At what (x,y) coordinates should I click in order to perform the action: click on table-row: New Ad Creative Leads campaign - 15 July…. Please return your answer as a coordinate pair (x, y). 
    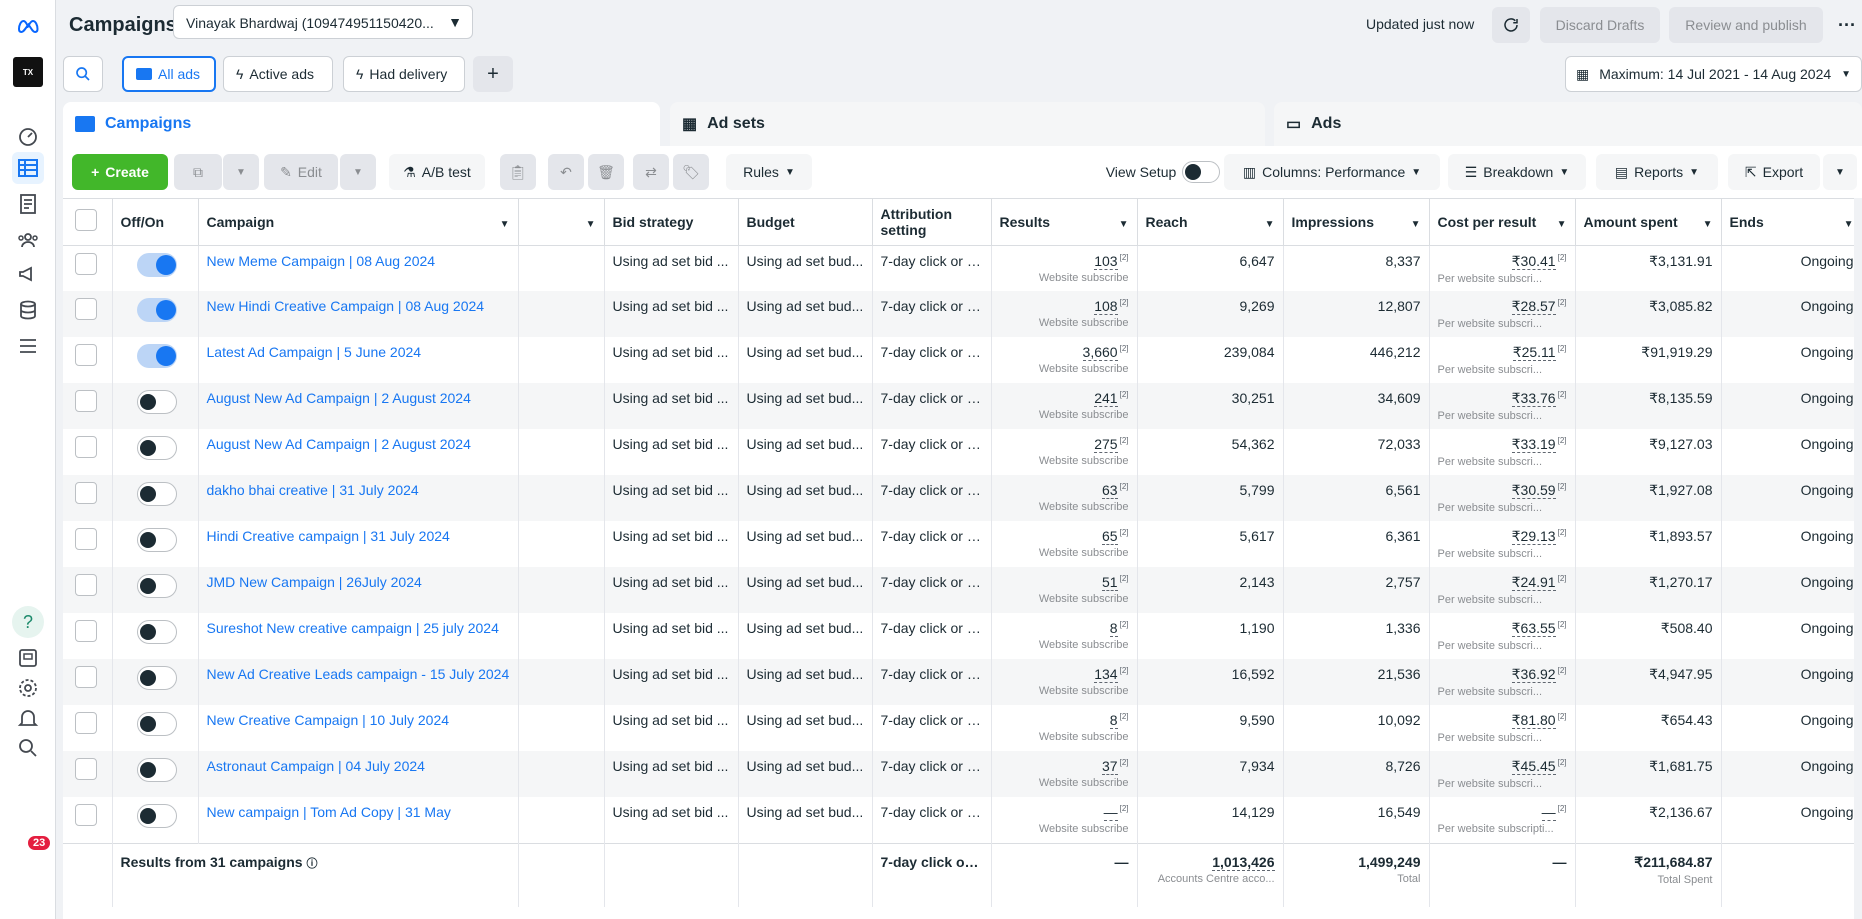
    Looking at the image, I should click on (962, 682).